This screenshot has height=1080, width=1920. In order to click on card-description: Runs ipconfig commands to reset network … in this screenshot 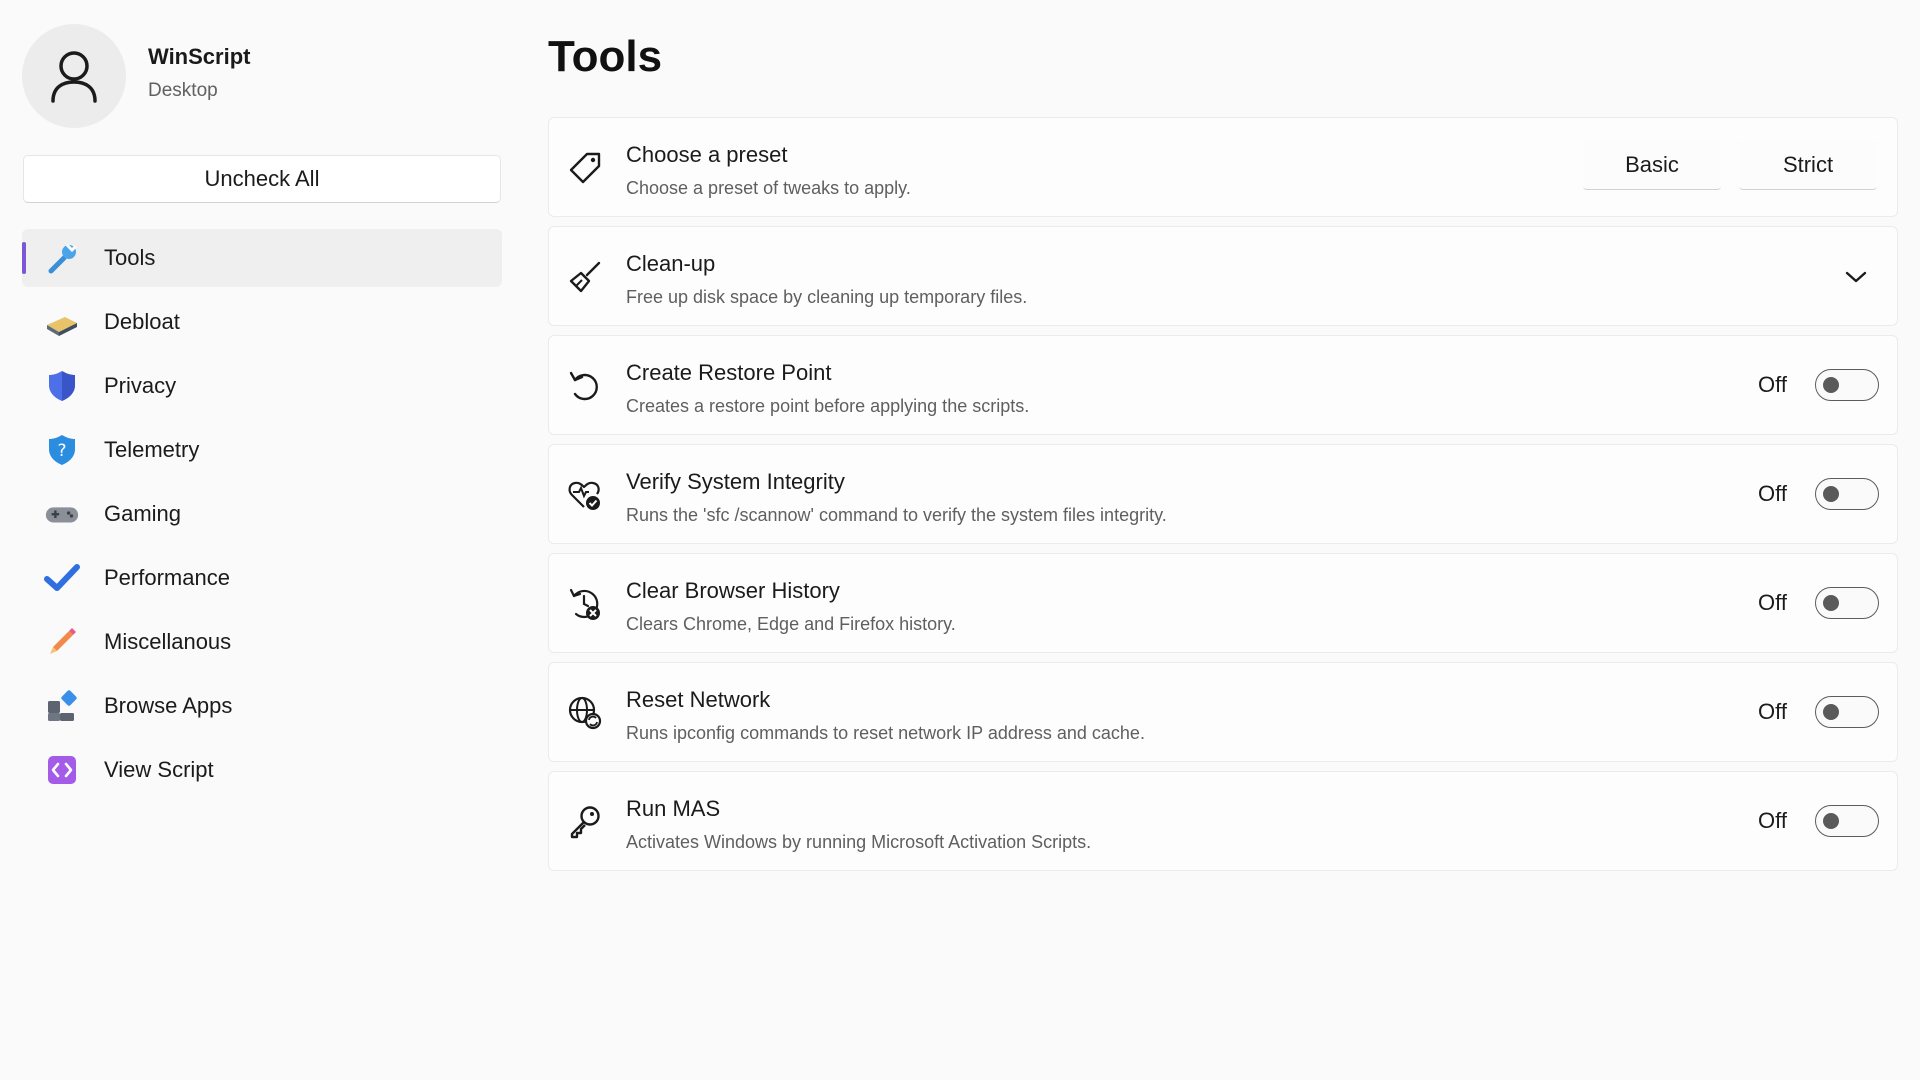, I will do `click(885, 733)`.